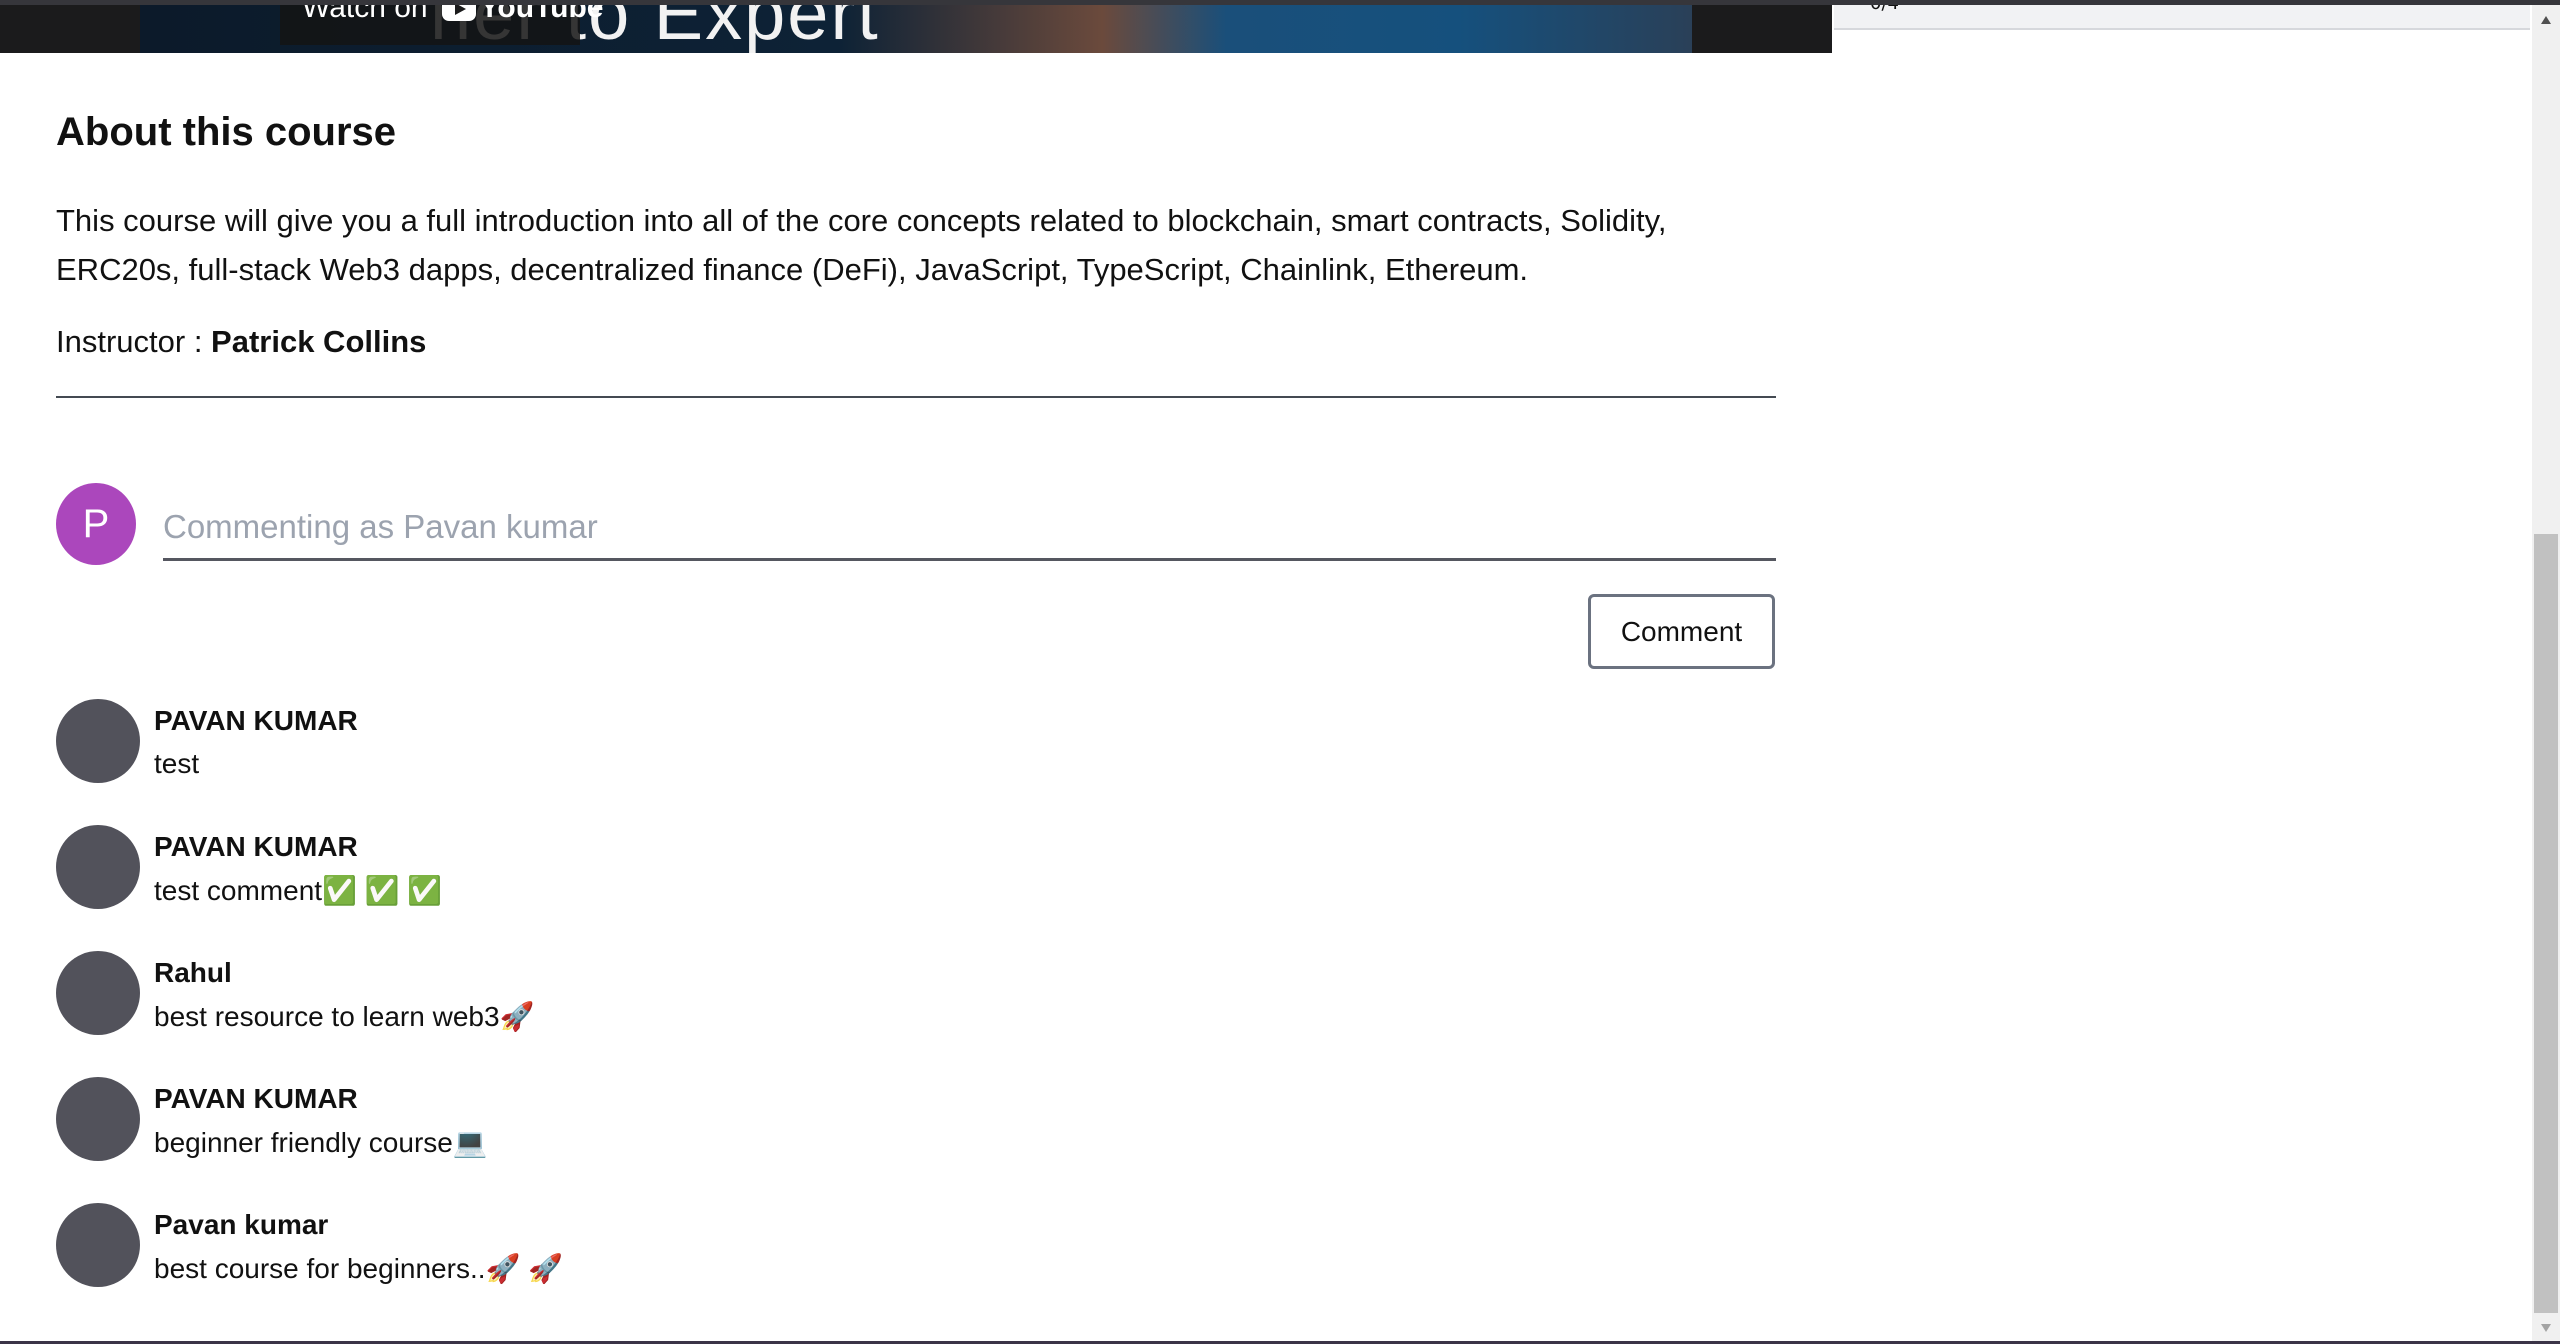 The width and height of the screenshot is (2560, 1344). Describe the element at coordinates (1884, 9) in the screenshot. I see `side-panel-header-text: 0/4` at that location.